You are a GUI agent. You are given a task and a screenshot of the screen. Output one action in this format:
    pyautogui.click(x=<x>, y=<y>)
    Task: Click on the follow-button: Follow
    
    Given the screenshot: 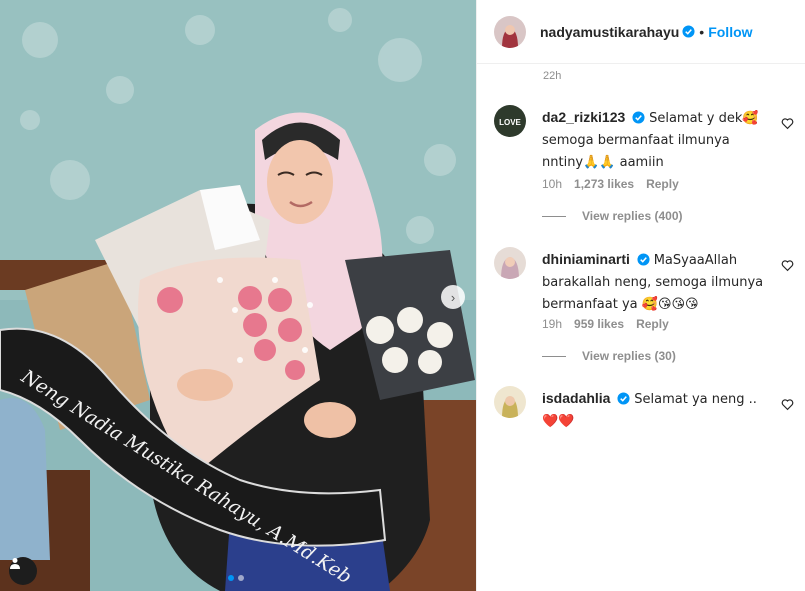 What is the action you would take?
    pyautogui.click(x=730, y=32)
    